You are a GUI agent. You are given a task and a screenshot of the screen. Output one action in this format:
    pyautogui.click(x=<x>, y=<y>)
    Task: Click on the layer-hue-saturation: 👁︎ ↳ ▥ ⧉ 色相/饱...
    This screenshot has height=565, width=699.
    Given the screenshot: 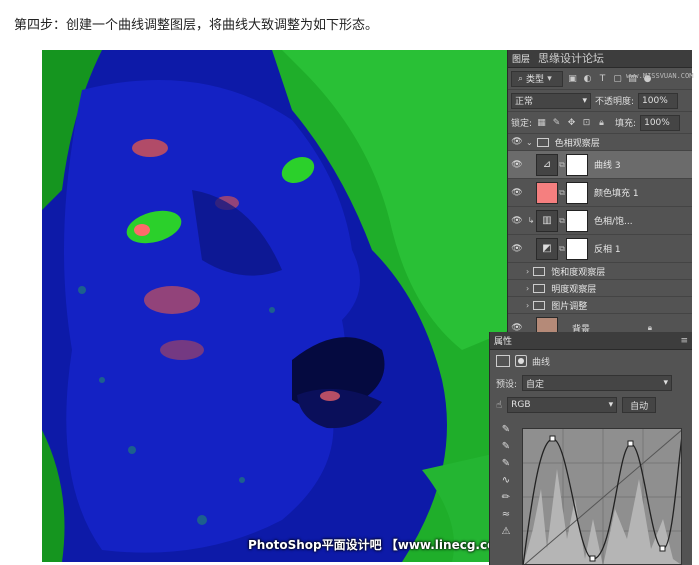 What is the action you would take?
    pyautogui.click(x=600, y=221)
    